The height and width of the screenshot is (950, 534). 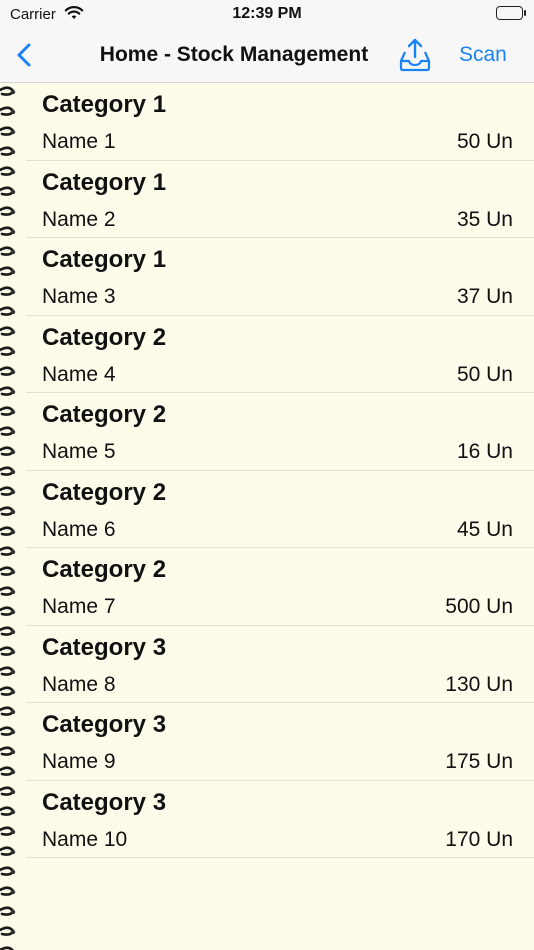 What do you see at coordinates (479, 606) in the screenshot?
I see `item-quantity: 500 Un` at bounding box center [479, 606].